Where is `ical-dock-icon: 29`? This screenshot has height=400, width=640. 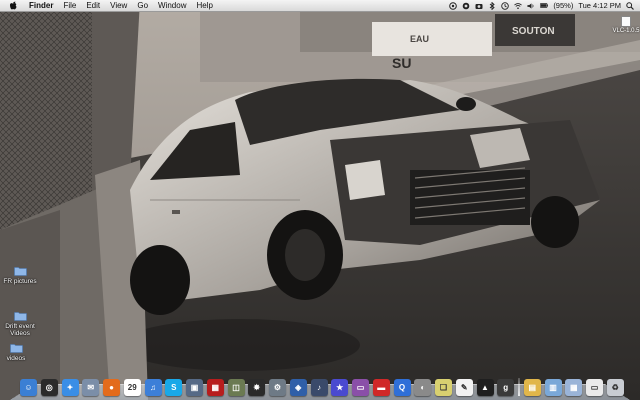 ical-dock-icon: 29 is located at coordinates (132, 387).